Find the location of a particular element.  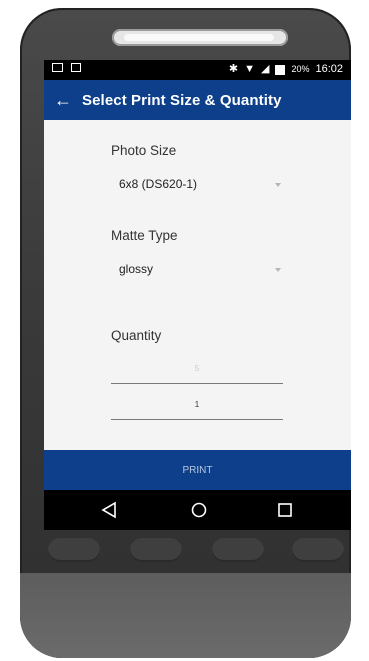

battery-percent: 20% is located at coordinates (300, 69).